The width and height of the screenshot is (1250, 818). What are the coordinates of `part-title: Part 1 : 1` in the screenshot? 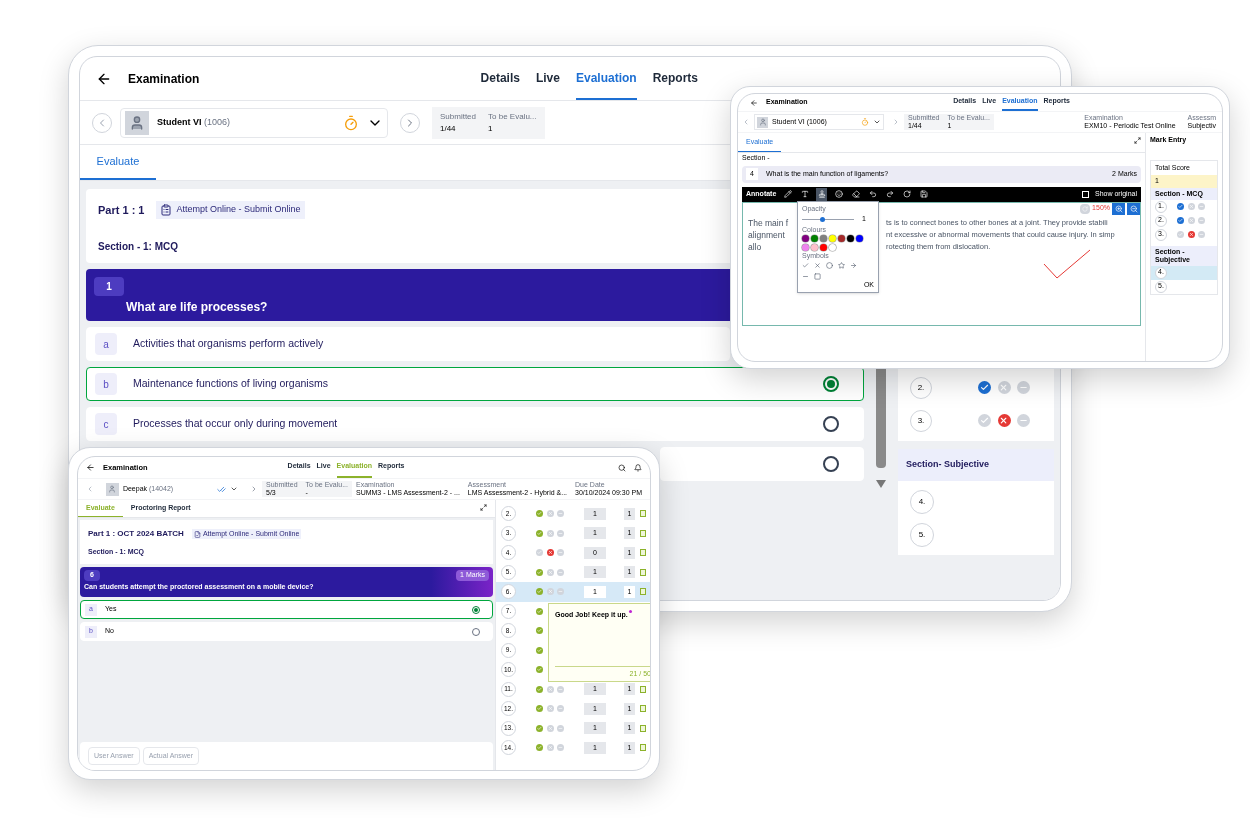 It's located at (121, 210).